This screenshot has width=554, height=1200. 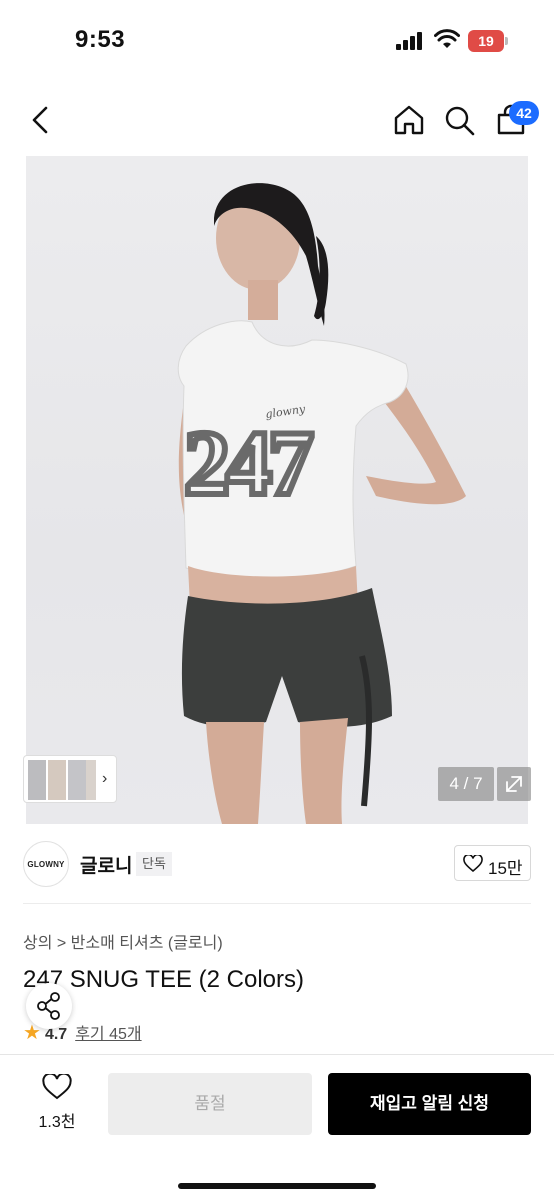 I want to click on review-count-link: 후기 45개, so click(x=108, y=1034).